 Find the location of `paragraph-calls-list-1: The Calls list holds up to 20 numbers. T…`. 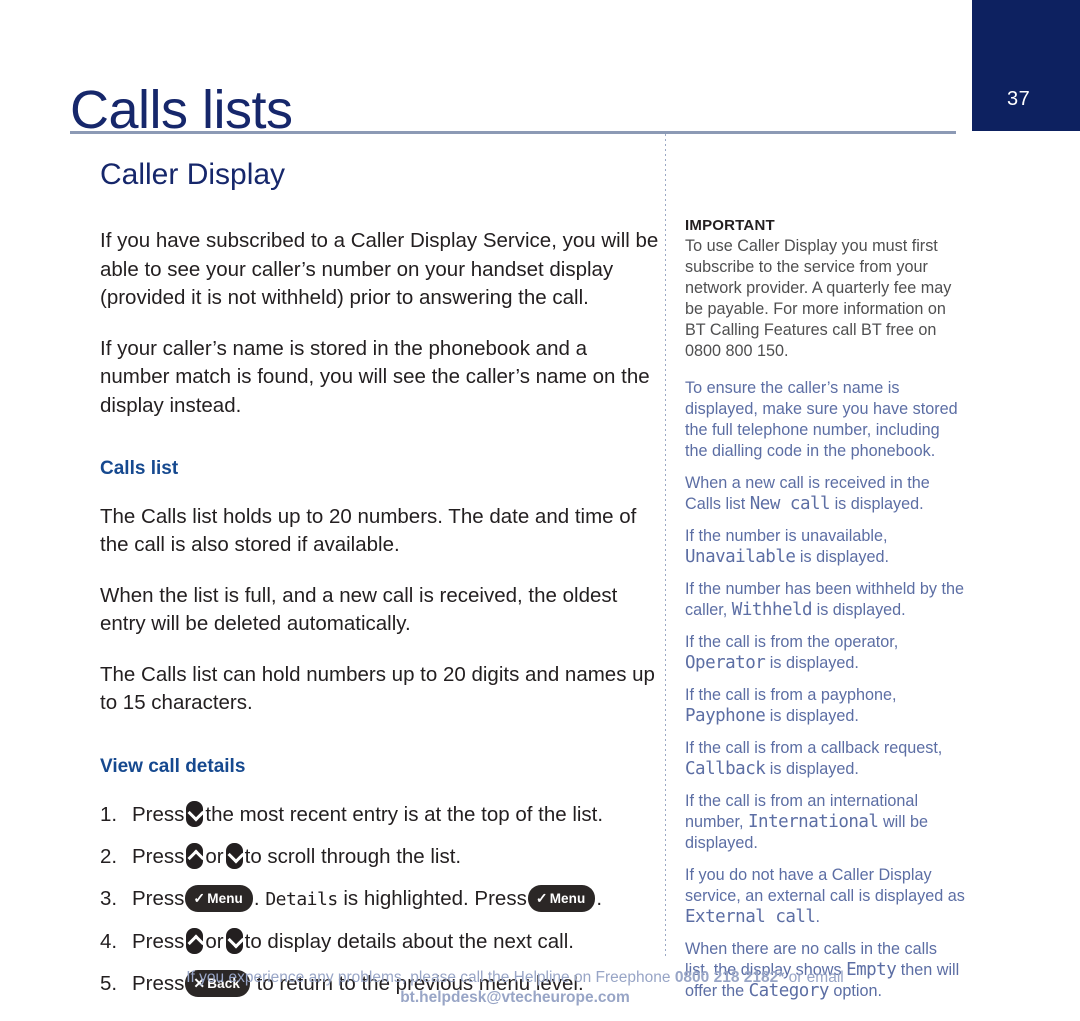

paragraph-calls-list-1: The Calls list holds up to 20 numbers. T… is located at coordinates (368, 530).